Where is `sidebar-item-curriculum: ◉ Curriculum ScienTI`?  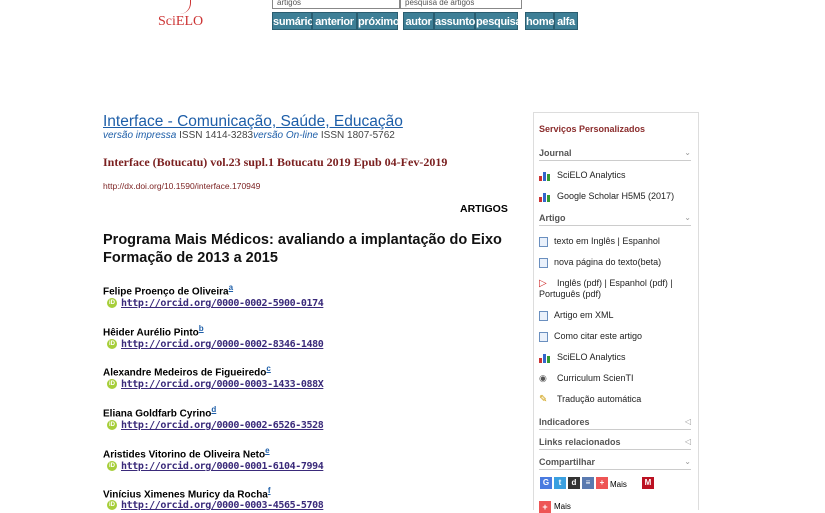
sidebar-item-curriculum: ◉ Curriculum ScienTI is located at coordinates (616, 378).